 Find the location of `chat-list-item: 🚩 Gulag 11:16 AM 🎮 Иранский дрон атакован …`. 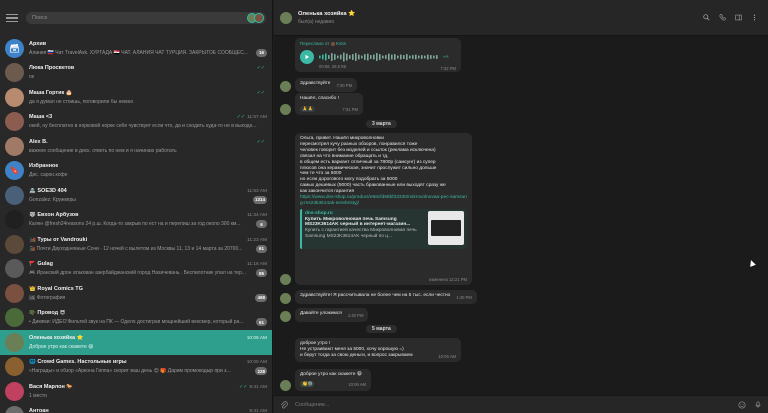

chat-list-item: 🚩 Gulag 11:16 AM 🎮 Иранский дрон атакован … is located at coordinates (136, 269).